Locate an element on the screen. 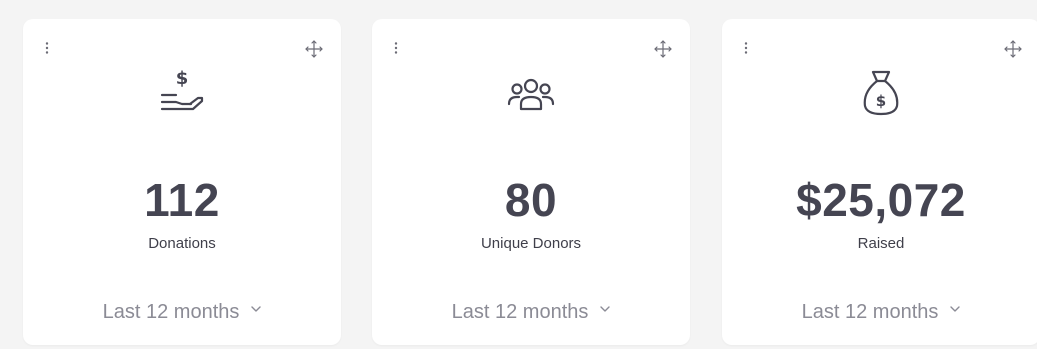 This screenshot has width=1037, height=349. donations-label: Donations is located at coordinates (182, 243).